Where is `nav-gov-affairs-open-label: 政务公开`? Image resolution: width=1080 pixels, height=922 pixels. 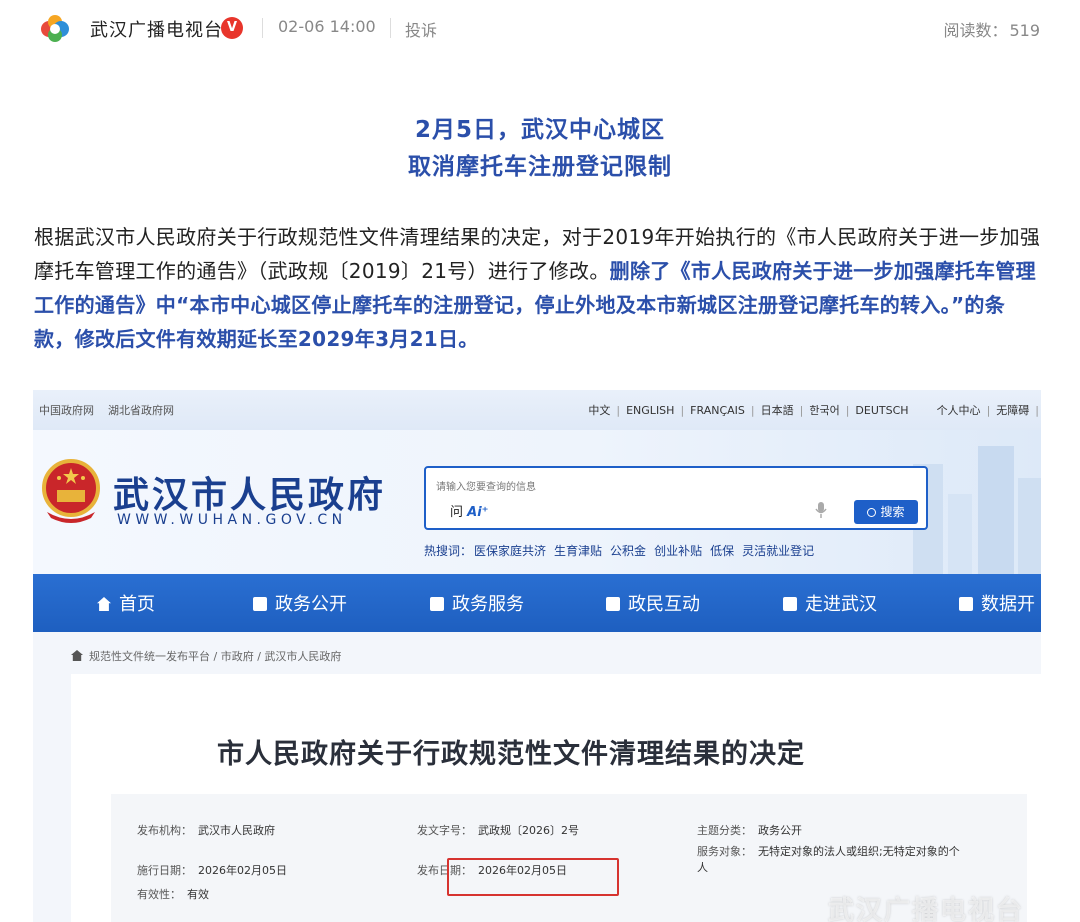
nav-gov-affairs-open-label: 政务公开 is located at coordinates (311, 604).